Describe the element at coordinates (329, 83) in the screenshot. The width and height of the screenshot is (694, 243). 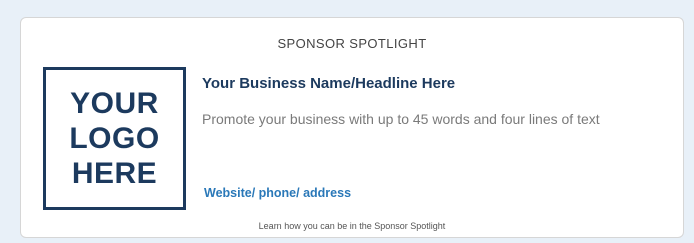
I see `business-headline: Your Business Name/Headline Here` at that location.